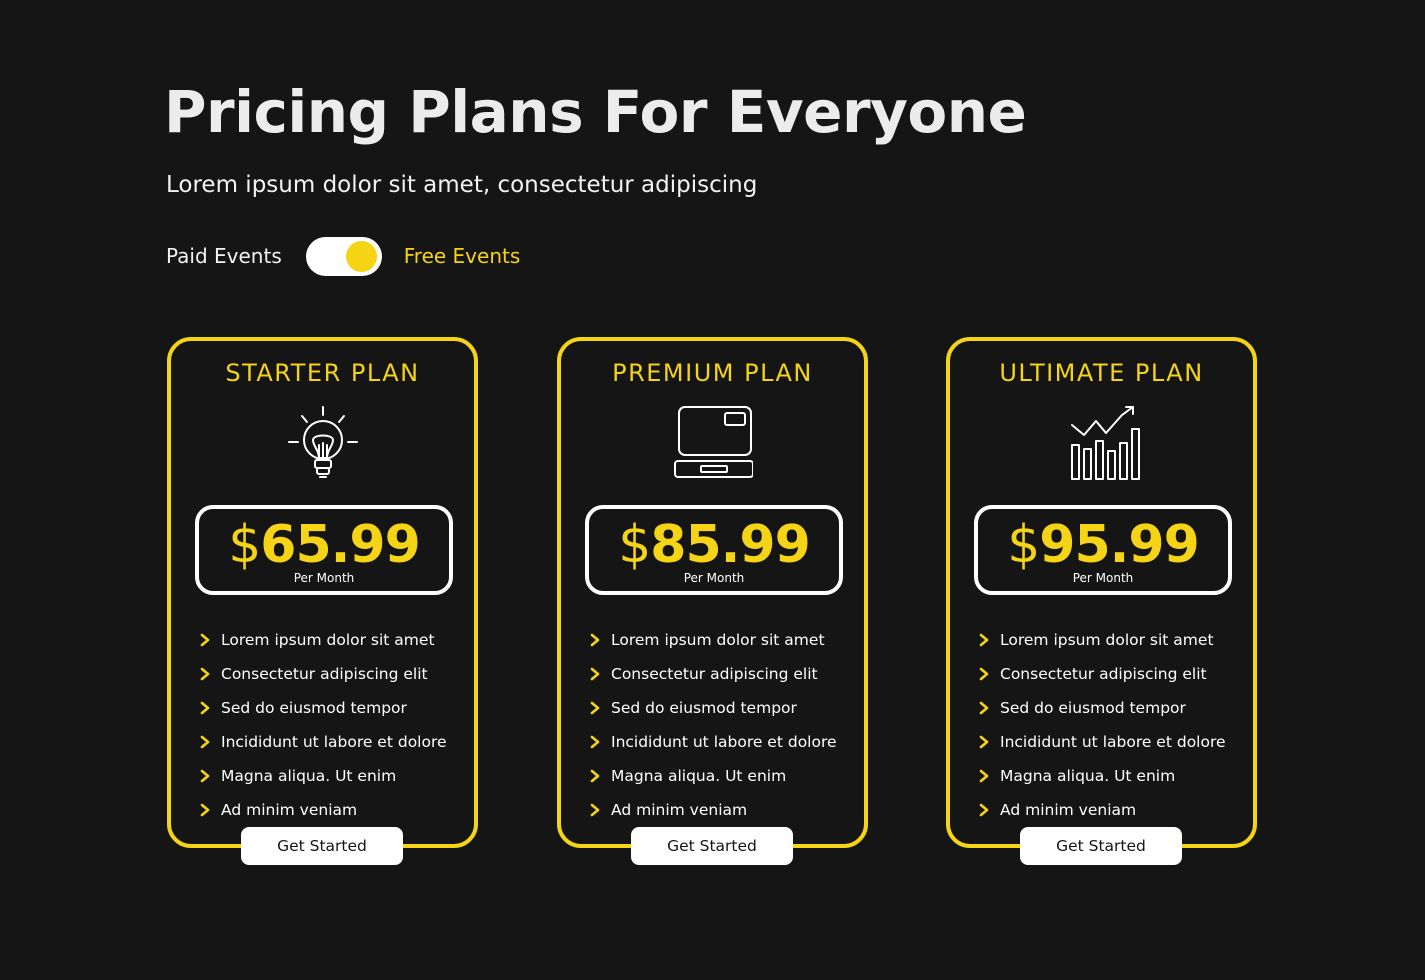 The image size is (1425, 980). What do you see at coordinates (713, 442) in the screenshot?
I see `computer-icon` at bounding box center [713, 442].